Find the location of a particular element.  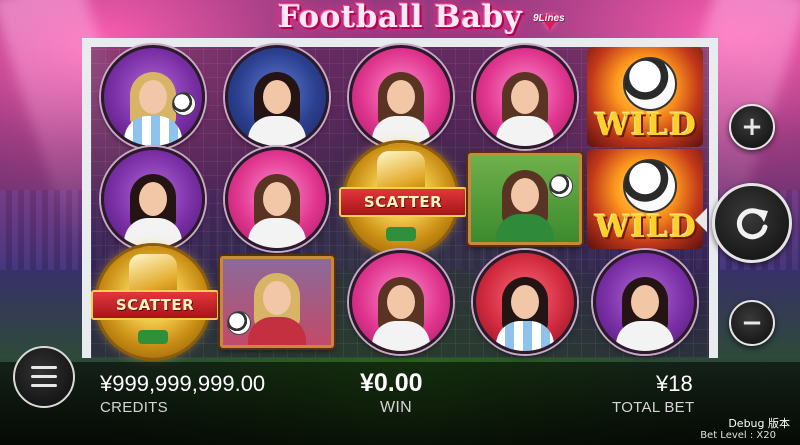

reel-5-row-1: WILD is located at coordinates (645, 96).